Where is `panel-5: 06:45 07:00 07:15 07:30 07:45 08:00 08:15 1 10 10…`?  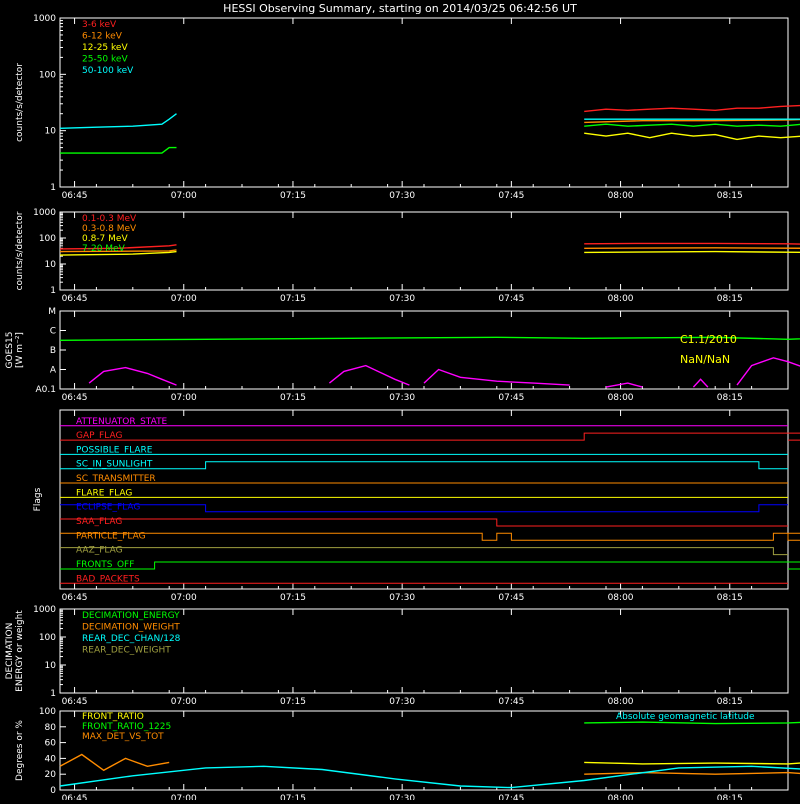 panel-5: 06:45 07:00 07:15 07:30 07:45 08:00 08:15 1 10 10… is located at coordinates (397, 656).